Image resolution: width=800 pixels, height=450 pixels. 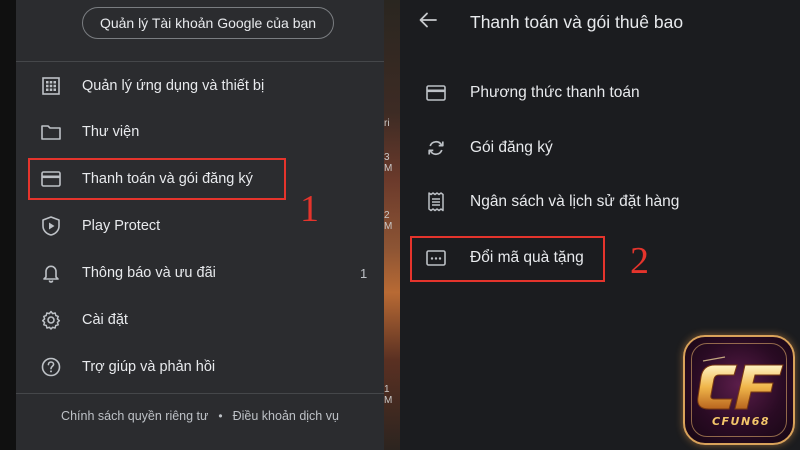 I want to click on page-title: Thanh toán và gói thuê bao, so click(x=577, y=22).